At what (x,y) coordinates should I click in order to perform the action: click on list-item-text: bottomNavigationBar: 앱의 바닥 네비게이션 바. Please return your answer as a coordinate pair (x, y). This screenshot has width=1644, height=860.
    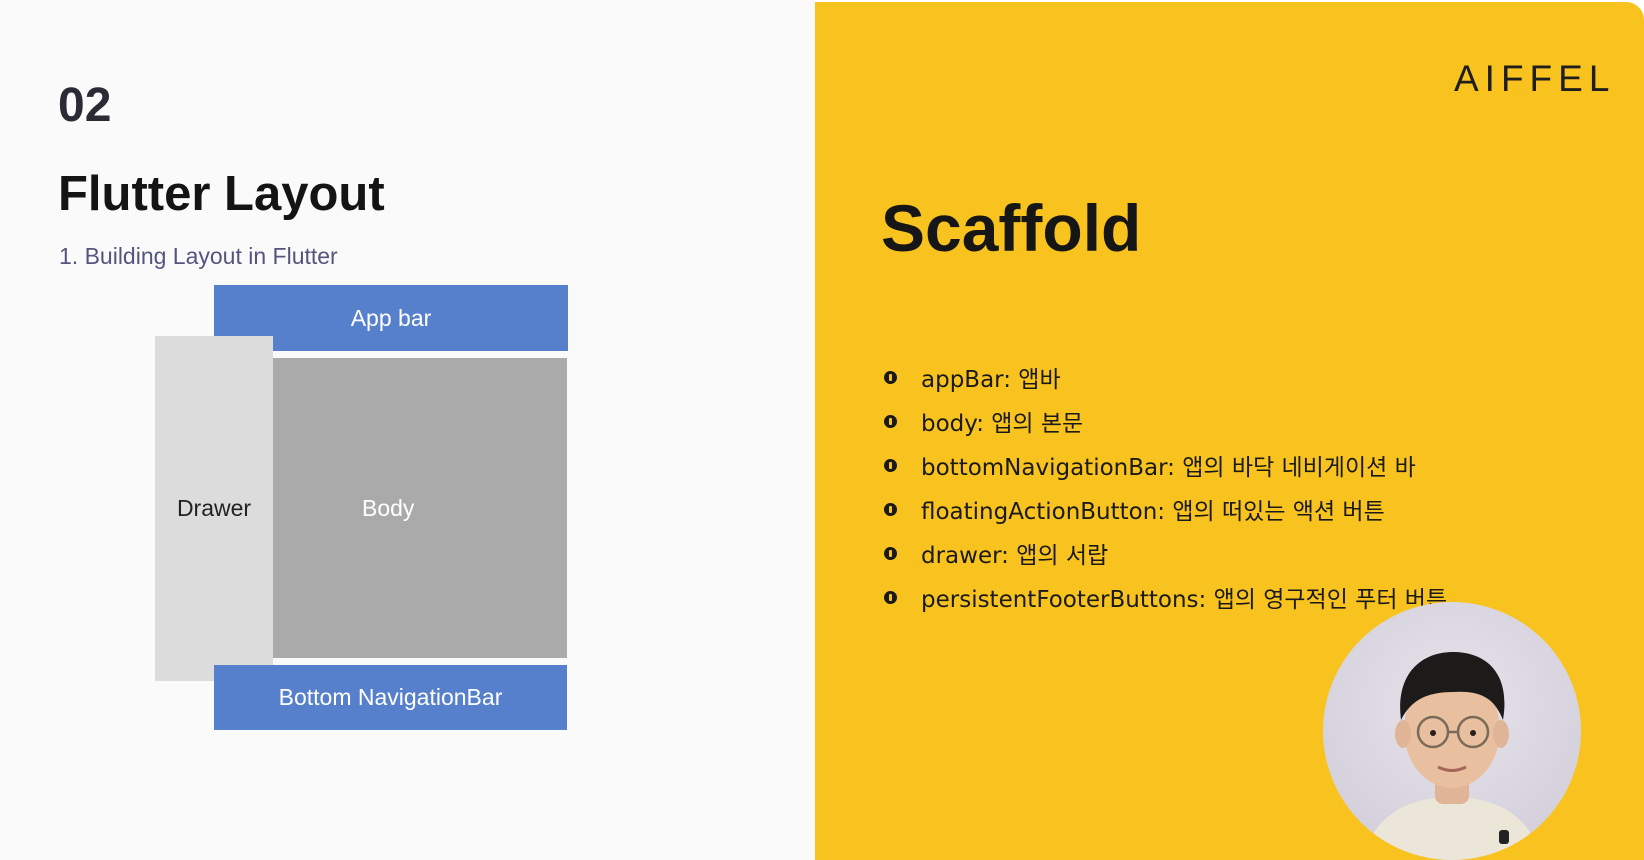
    Looking at the image, I should click on (1168, 468).